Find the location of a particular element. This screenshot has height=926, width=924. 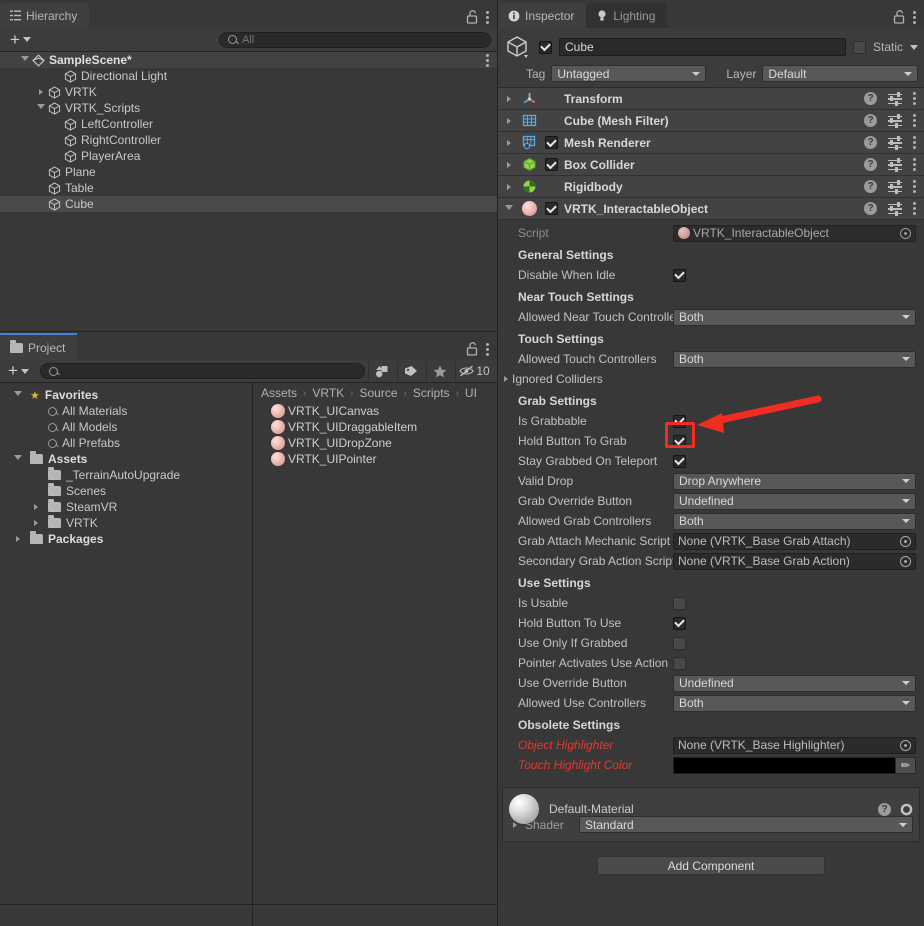

gameobject-name-input: Cube is located at coordinates (702, 47).